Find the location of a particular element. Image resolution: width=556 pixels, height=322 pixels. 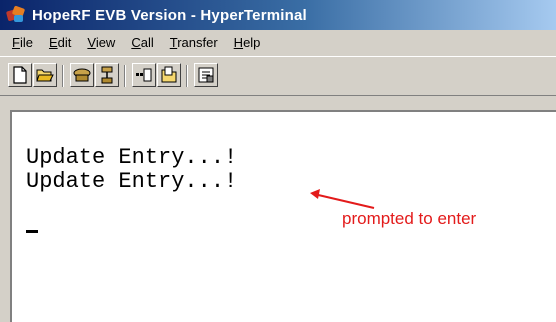

menu-file-mnemonic: F is located at coordinates (16, 42).